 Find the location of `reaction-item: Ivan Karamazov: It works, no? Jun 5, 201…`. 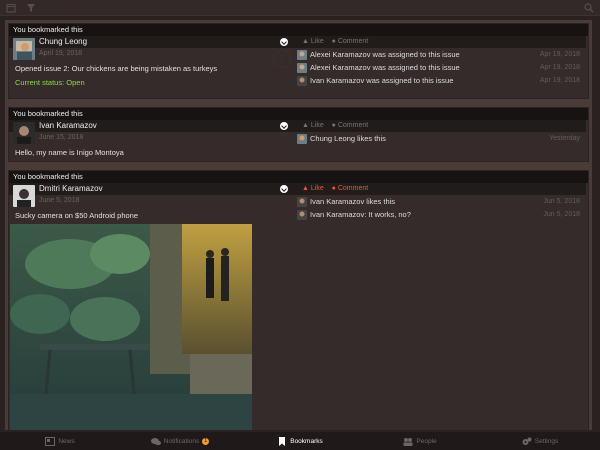

reaction-item: Ivan Karamazov: It works, no? Jun 5, 201… is located at coordinates (439, 214).